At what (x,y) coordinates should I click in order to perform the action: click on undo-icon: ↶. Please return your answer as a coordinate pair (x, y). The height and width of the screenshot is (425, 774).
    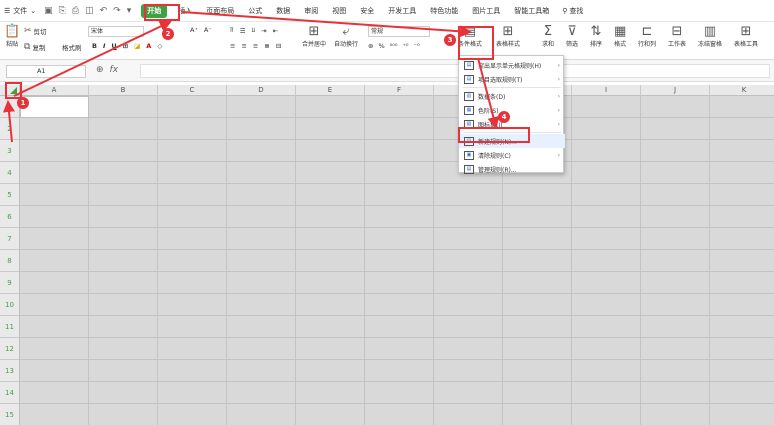
    Looking at the image, I should click on (104, 11).